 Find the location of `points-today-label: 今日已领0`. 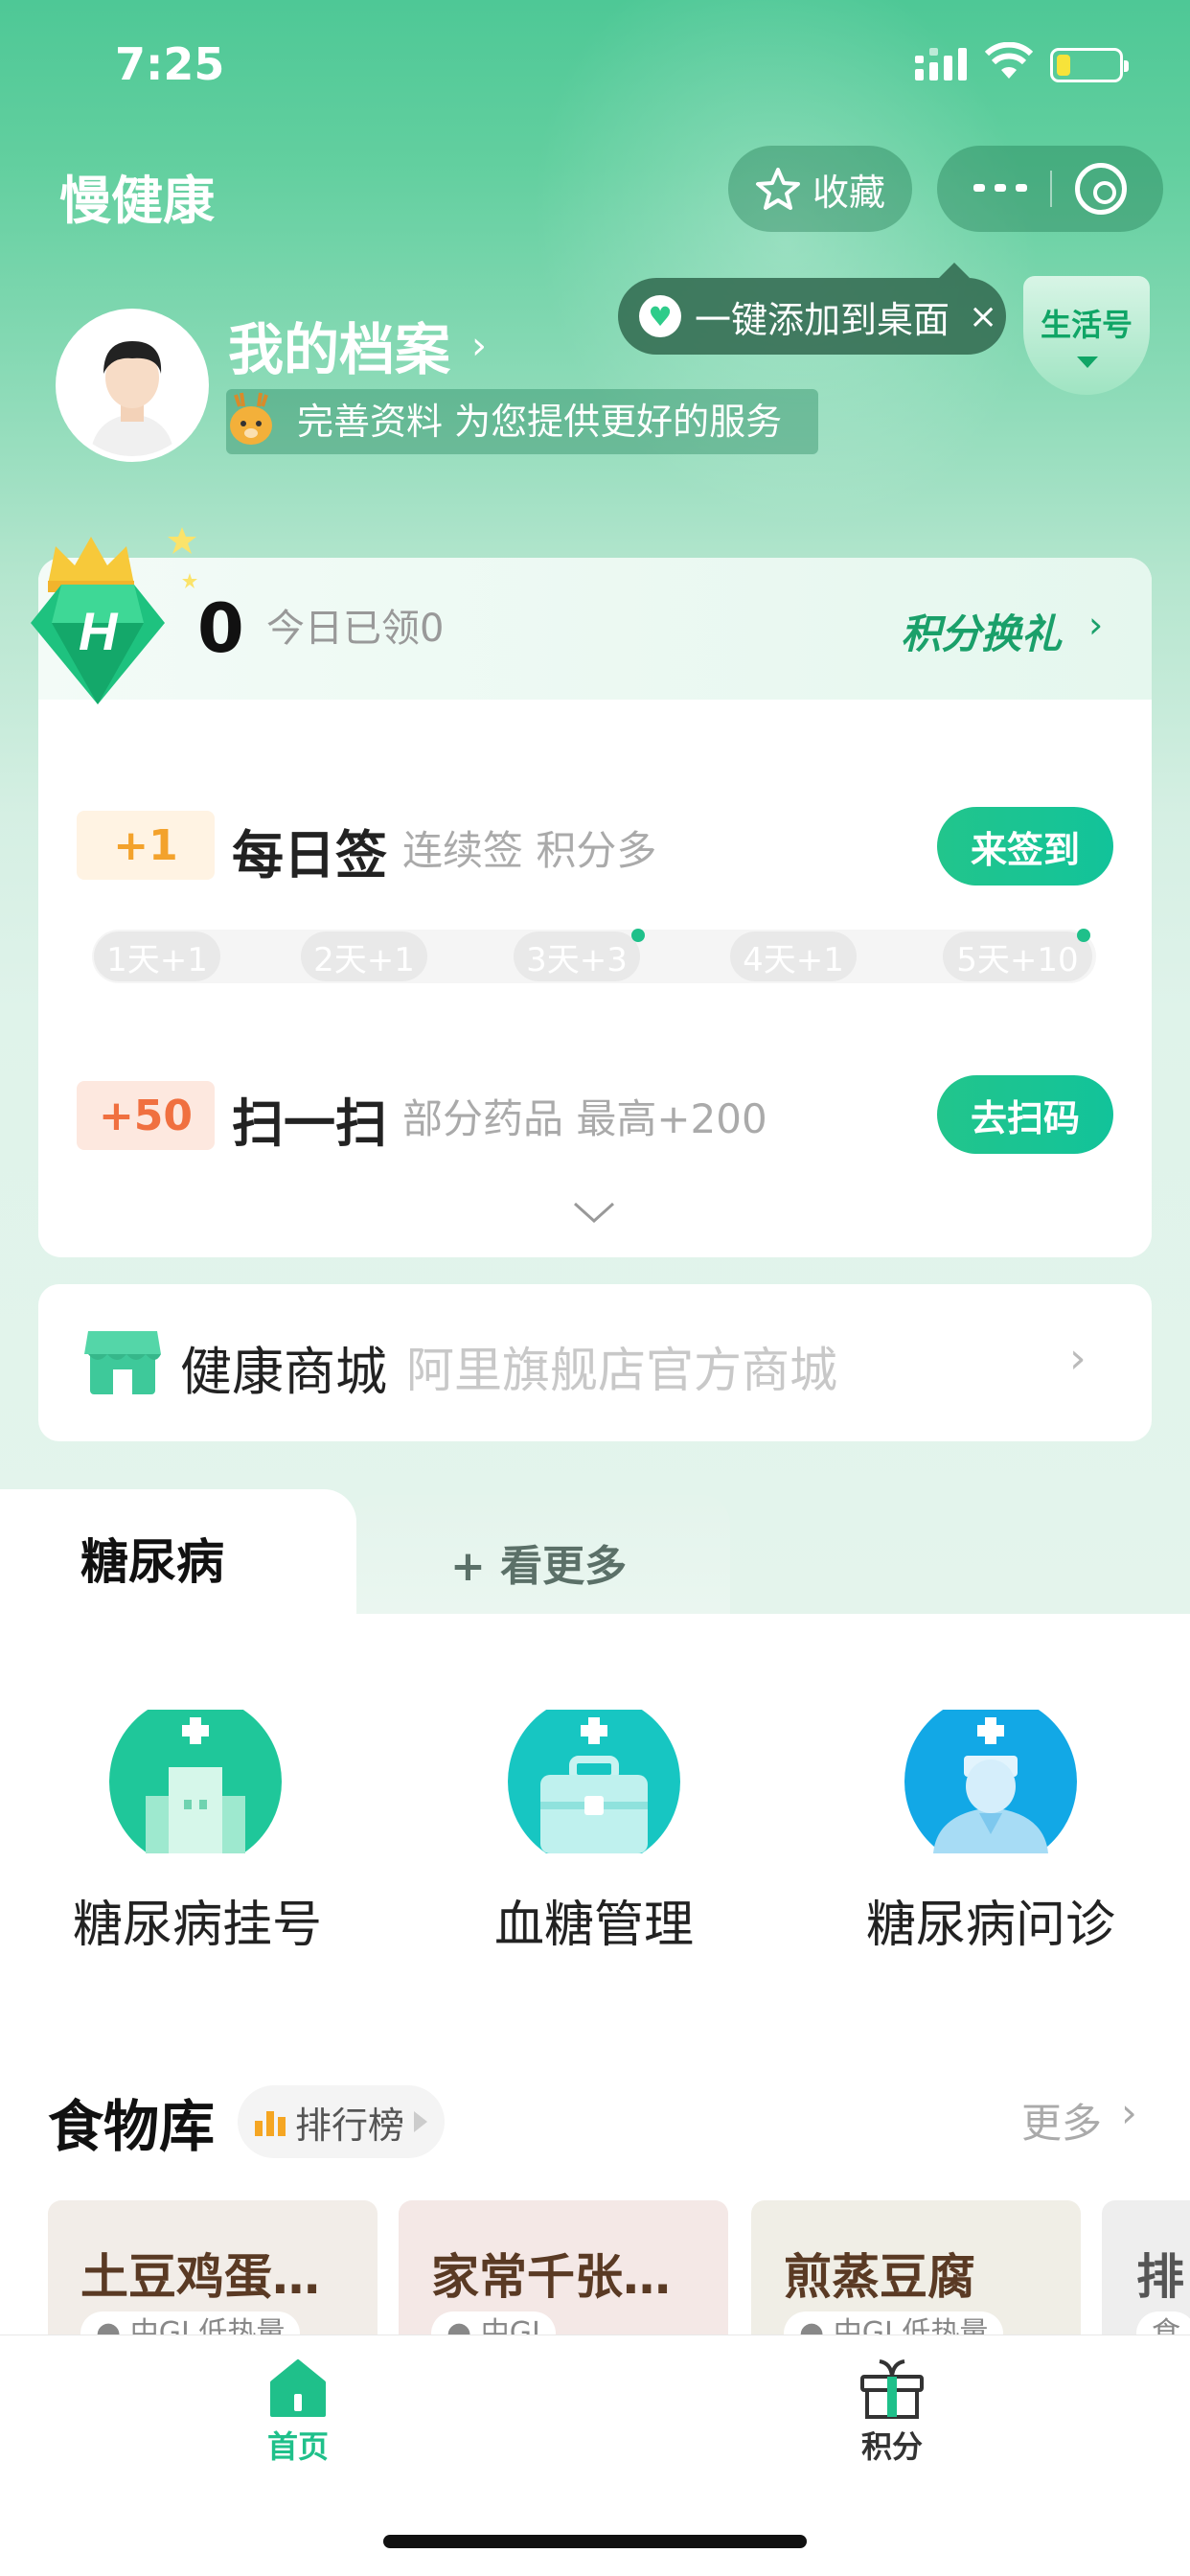

points-today-label: 今日已领0 is located at coordinates (356, 629).